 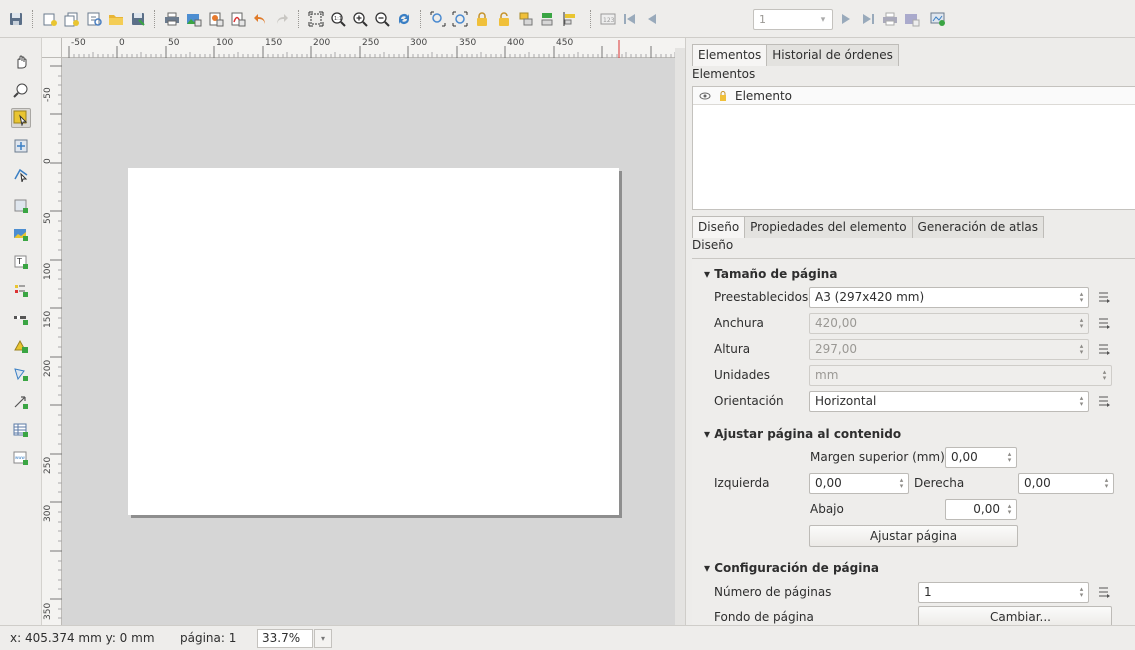 What do you see at coordinates (680, 336) in the screenshot?
I see `canvas-scrollbar` at bounding box center [680, 336].